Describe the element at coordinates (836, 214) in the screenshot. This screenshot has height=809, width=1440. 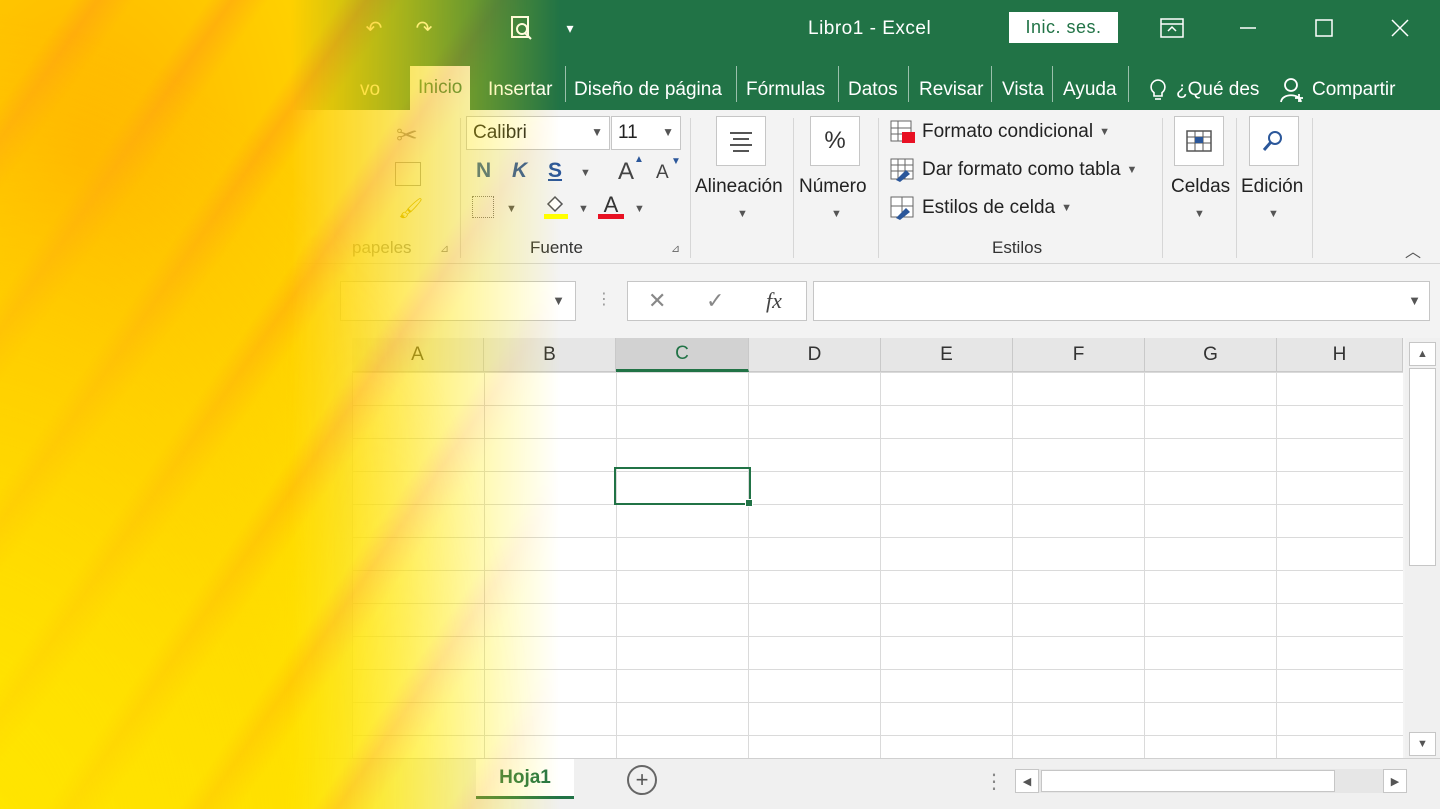
I see `number-dropdown-icon: ▼` at that location.